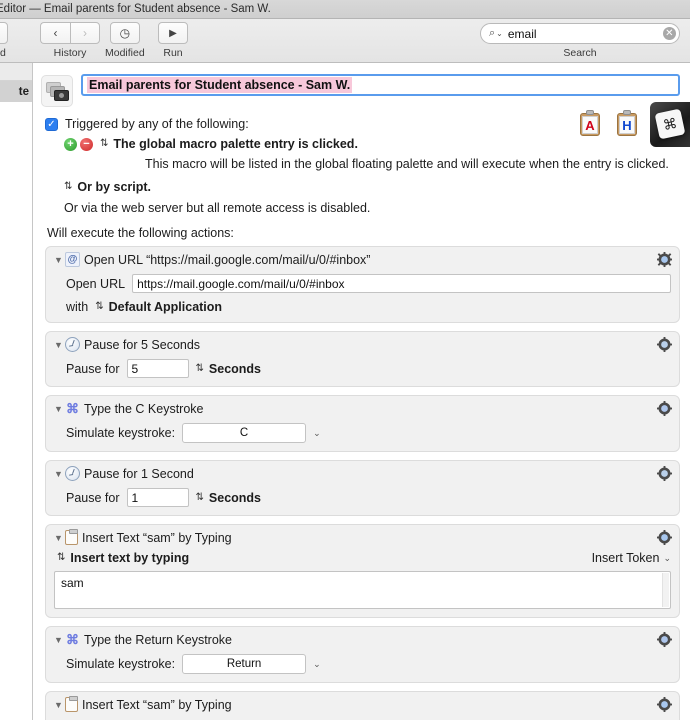 This screenshot has width=690, height=720. What do you see at coordinates (173, 53) in the screenshot?
I see `run-label: Run` at bounding box center [173, 53].